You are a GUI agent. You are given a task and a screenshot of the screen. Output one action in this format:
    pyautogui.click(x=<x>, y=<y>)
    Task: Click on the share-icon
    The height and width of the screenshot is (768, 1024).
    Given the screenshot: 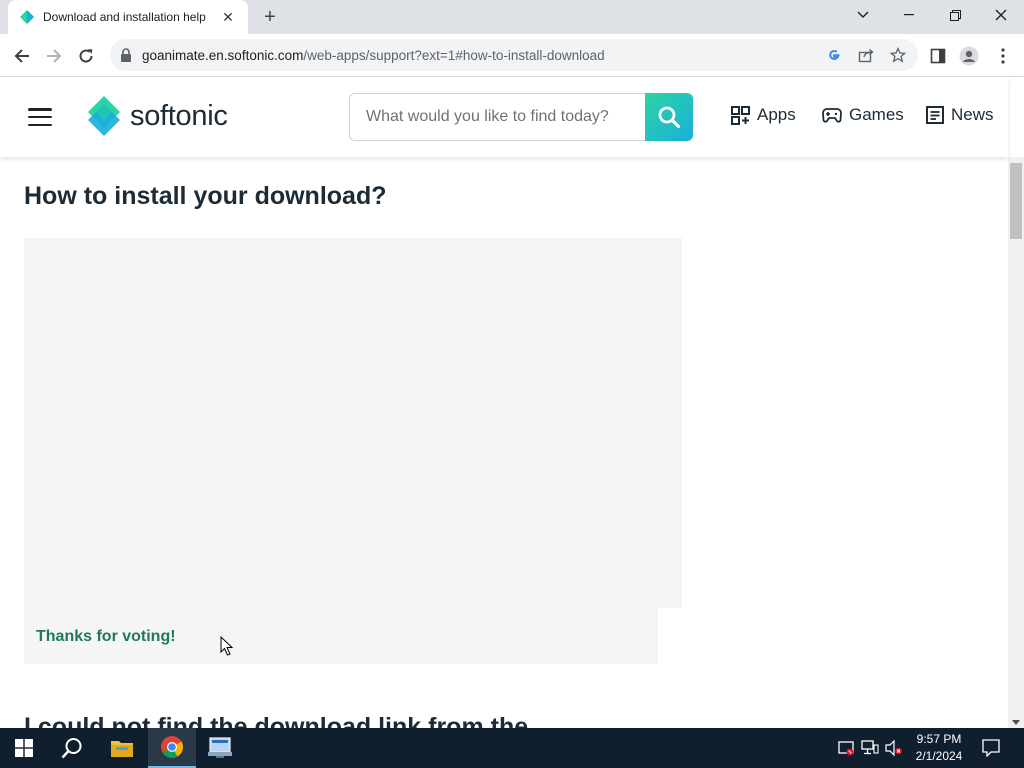 What is the action you would take?
    pyautogui.click(x=866, y=55)
    